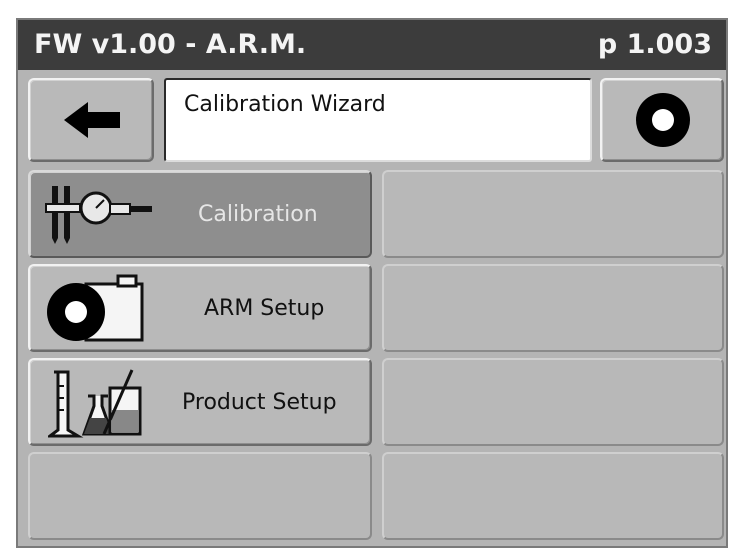  What do you see at coordinates (95, 403) in the screenshot?
I see `lab-glassware-icon` at bounding box center [95, 403].